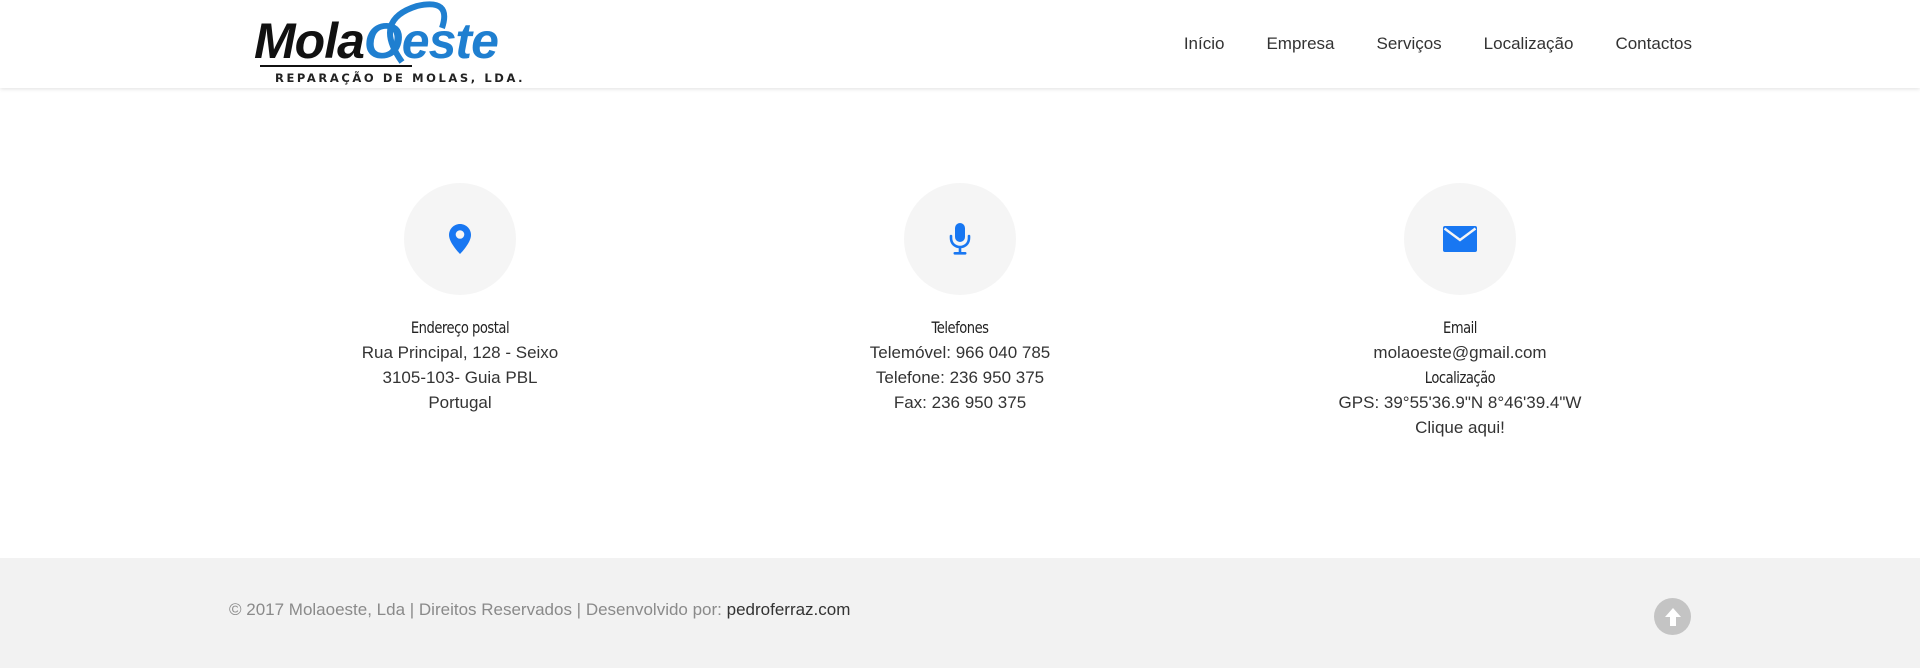 The height and width of the screenshot is (668, 1920). What do you see at coordinates (1300, 44) in the screenshot?
I see `nav-item-empresa: Empresa` at bounding box center [1300, 44].